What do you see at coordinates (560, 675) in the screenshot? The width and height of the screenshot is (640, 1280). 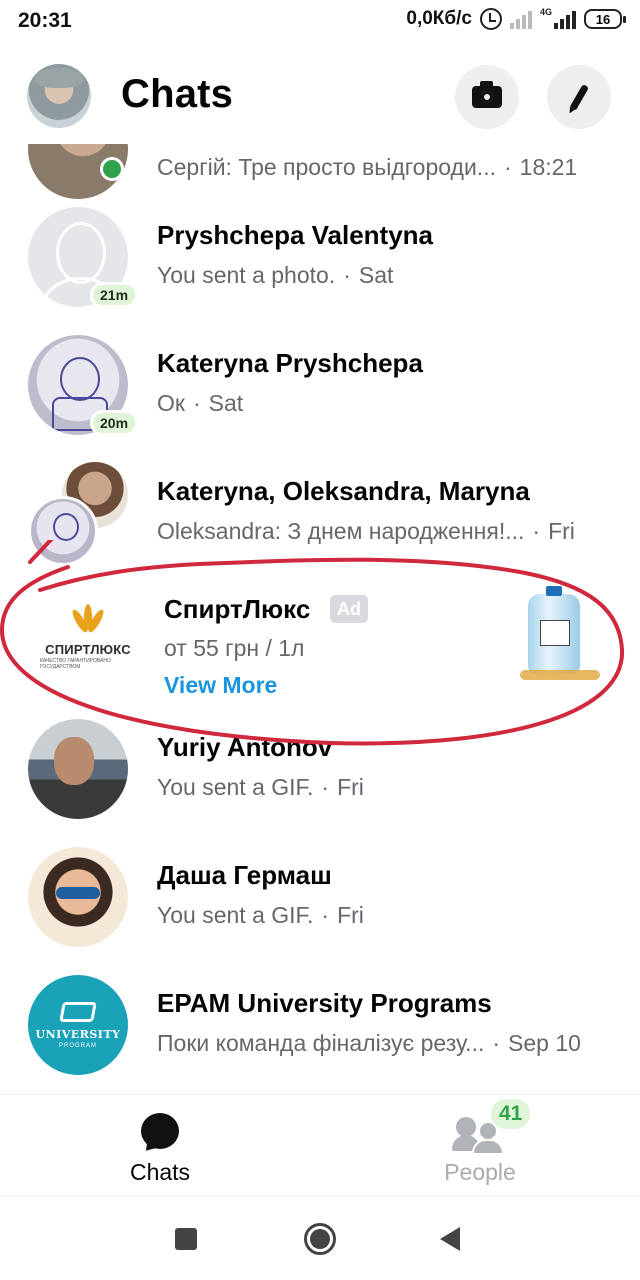 I see `ad-product-base` at bounding box center [560, 675].